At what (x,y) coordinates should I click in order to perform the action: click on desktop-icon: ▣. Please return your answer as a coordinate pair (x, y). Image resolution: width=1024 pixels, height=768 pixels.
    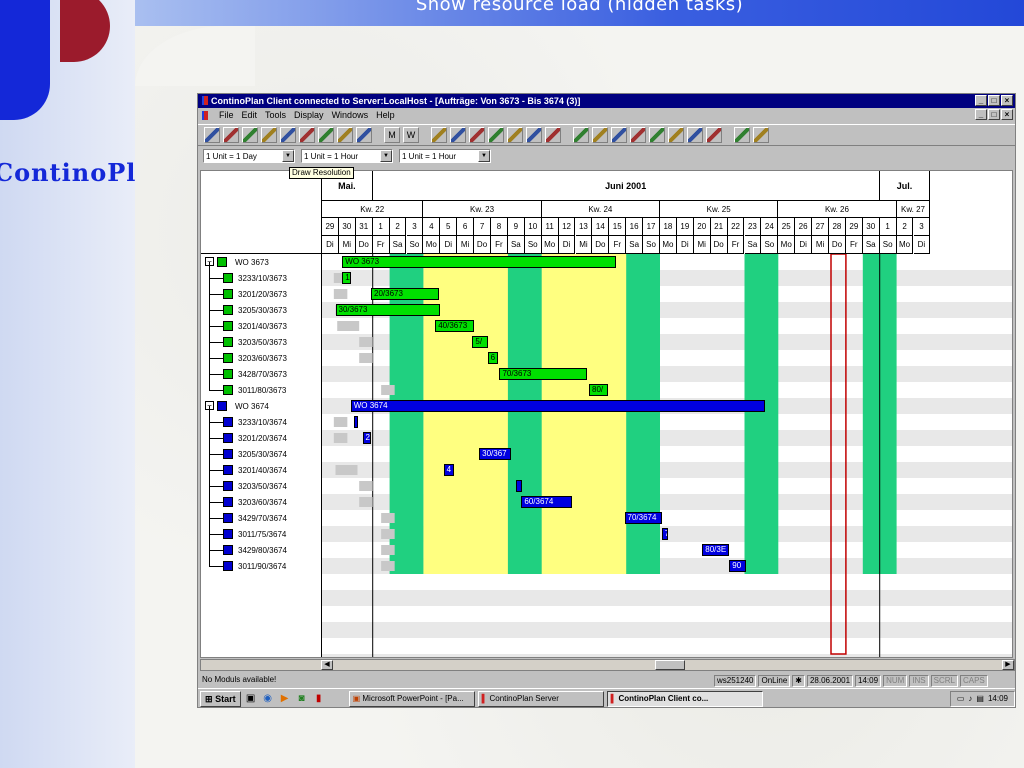
    Looking at the image, I should click on (251, 698).